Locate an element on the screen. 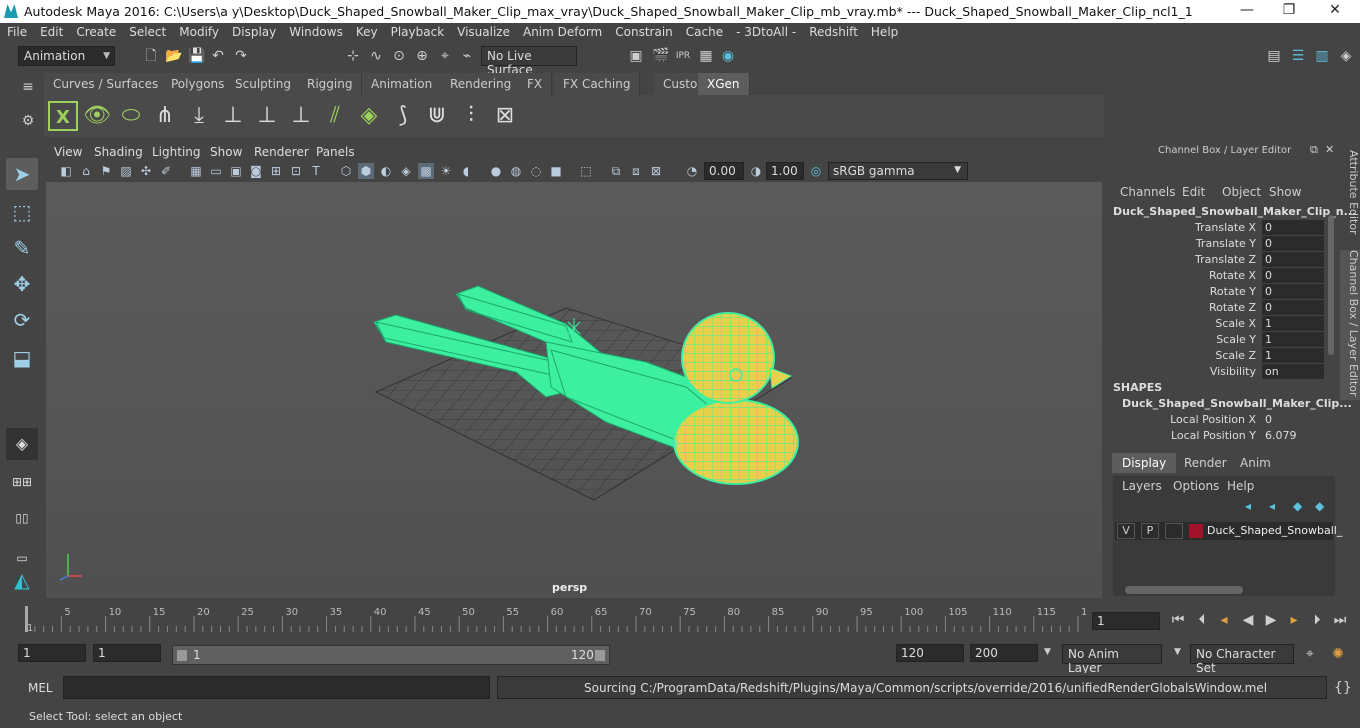  play-backwards-icon: ◀ is located at coordinates (1248, 620).